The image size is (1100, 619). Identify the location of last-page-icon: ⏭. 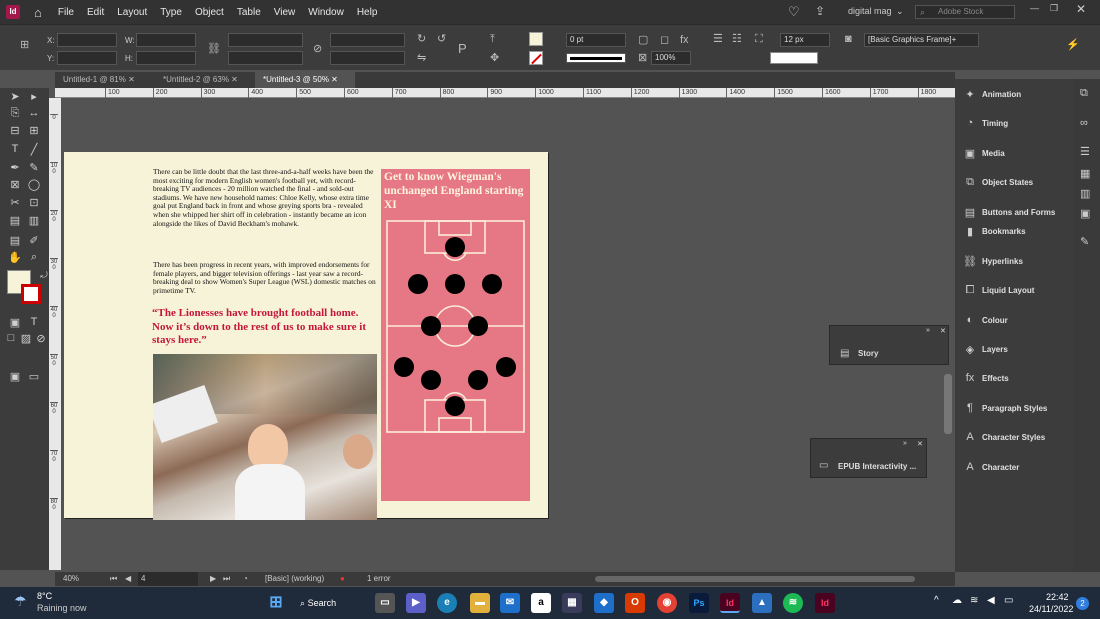
(226, 579).